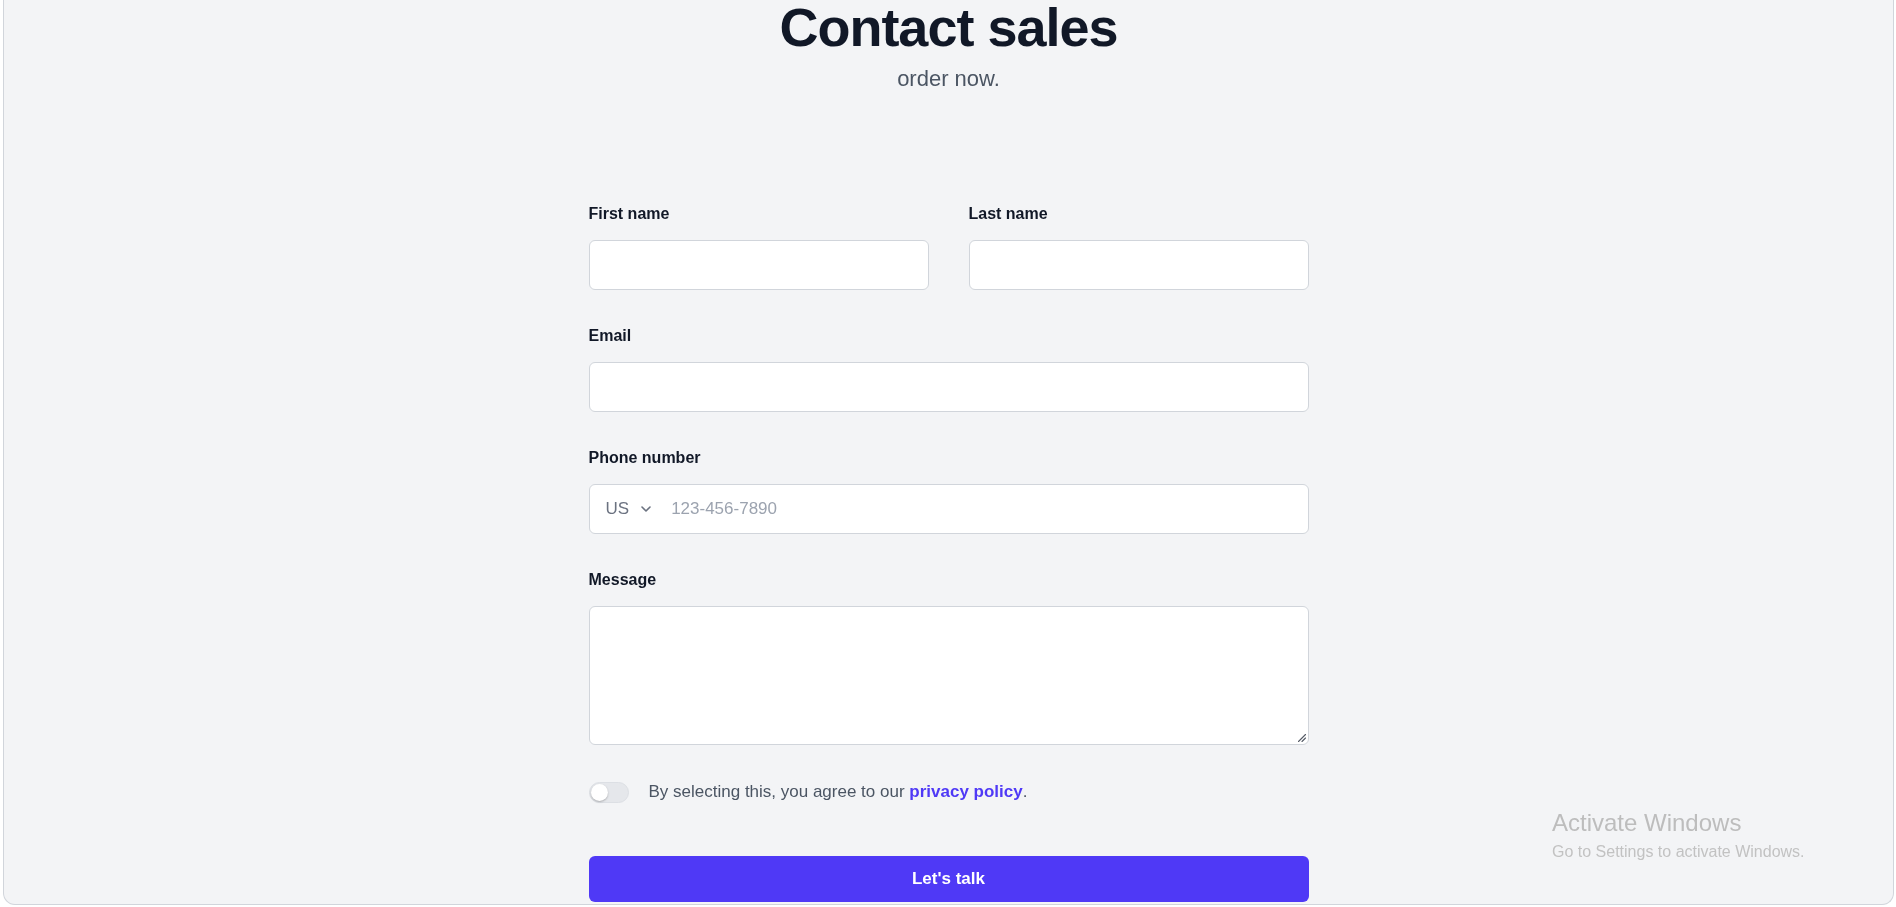 The image size is (1896, 907). Describe the element at coordinates (644, 458) in the screenshot. I see `field-label: Phone number` at that location.